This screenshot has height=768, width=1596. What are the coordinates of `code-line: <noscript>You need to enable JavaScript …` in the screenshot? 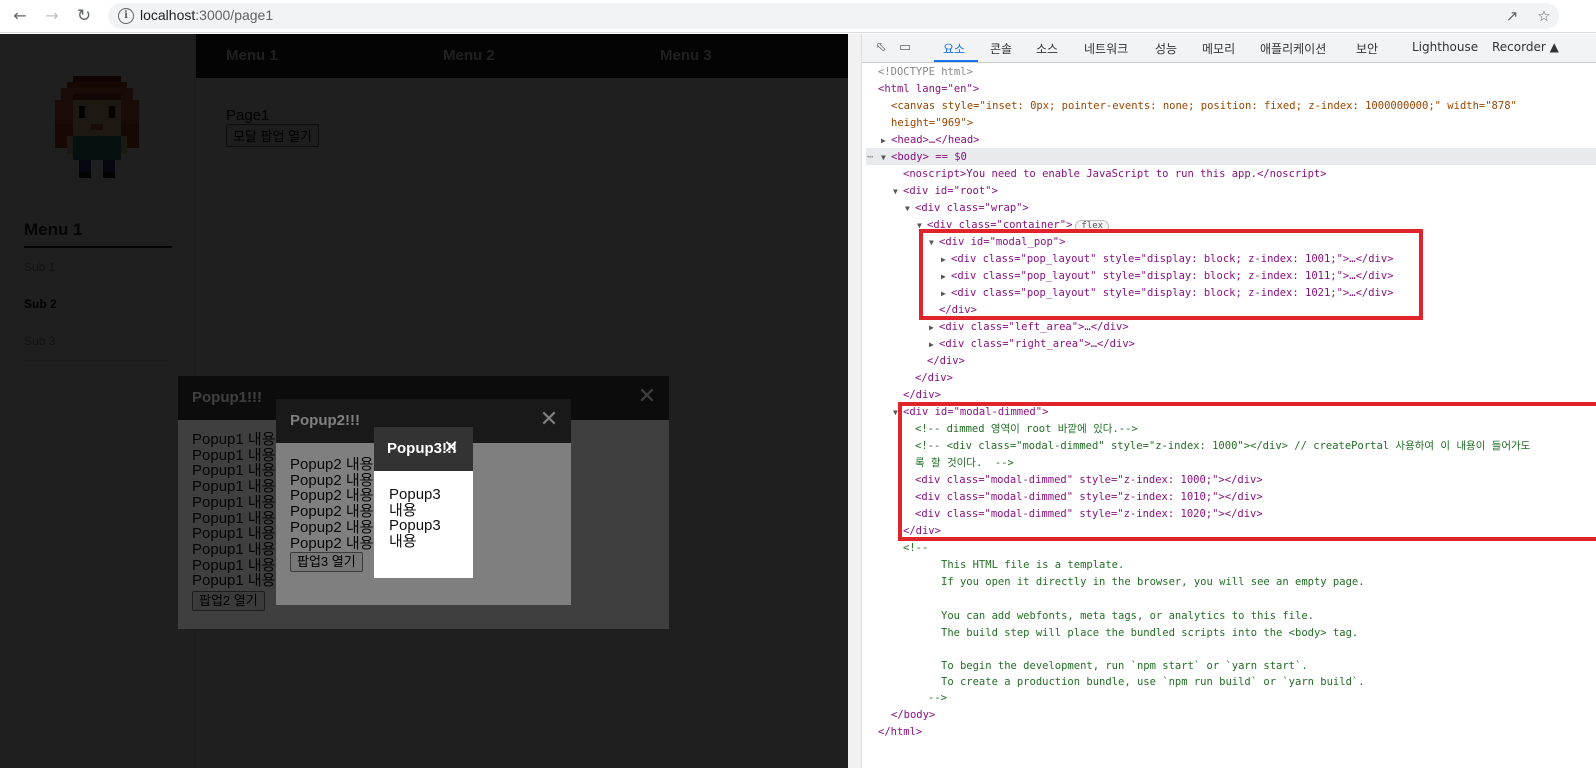 It's located at (1115, 174).